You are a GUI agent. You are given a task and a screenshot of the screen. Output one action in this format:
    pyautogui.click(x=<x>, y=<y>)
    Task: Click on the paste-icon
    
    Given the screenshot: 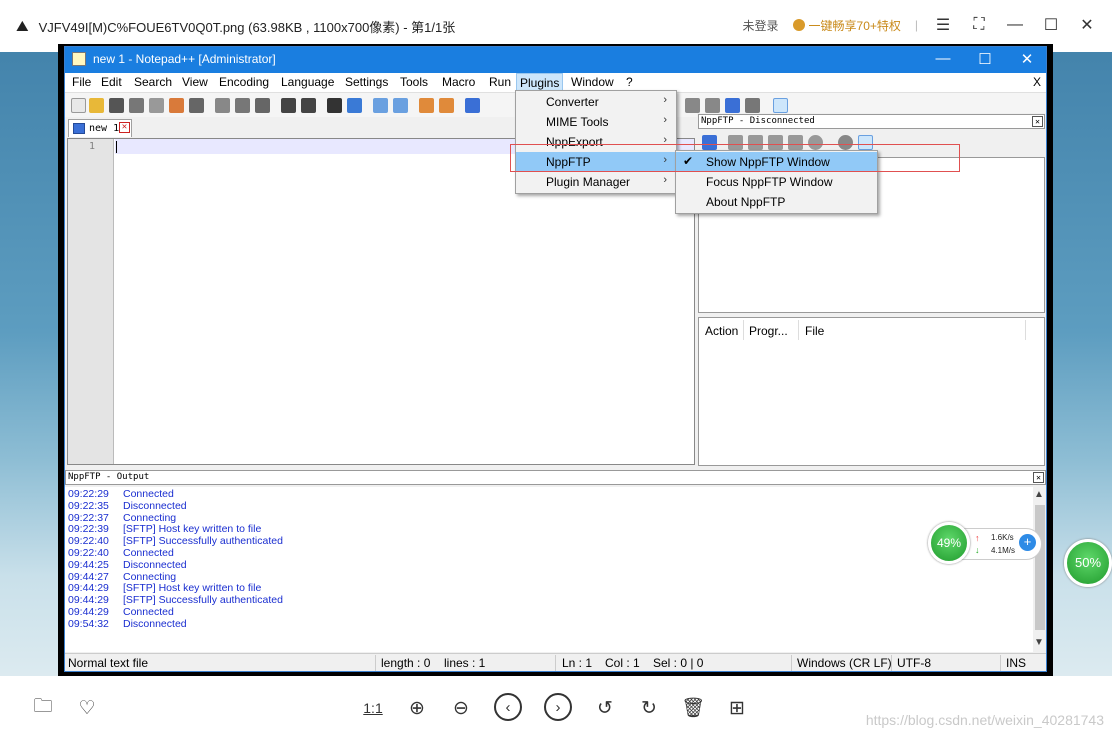 What is the action you would take?
    pyautogui.click(x=262, y=105)
    